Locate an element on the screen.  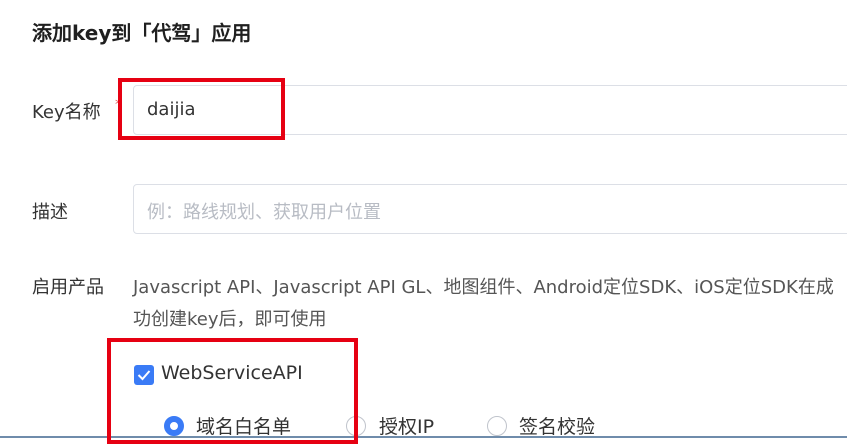
radio-authorized-ip-label: 授权IP is located at coordinates (406, 425).